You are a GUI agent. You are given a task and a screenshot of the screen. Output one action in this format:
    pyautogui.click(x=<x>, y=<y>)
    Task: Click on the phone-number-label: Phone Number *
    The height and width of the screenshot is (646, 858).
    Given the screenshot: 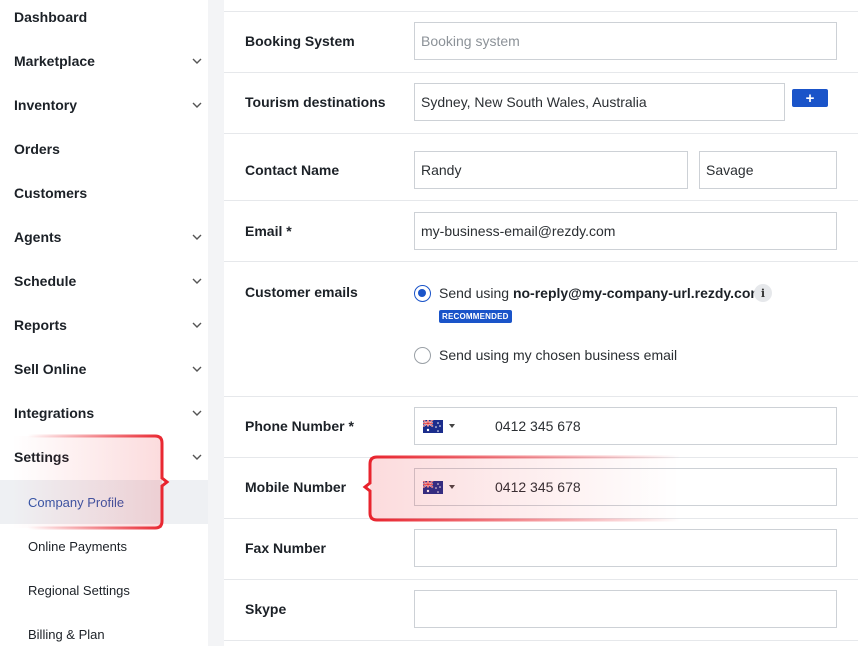 What is the action you would take?
    pyautogui.click(x=299, y=426)
    